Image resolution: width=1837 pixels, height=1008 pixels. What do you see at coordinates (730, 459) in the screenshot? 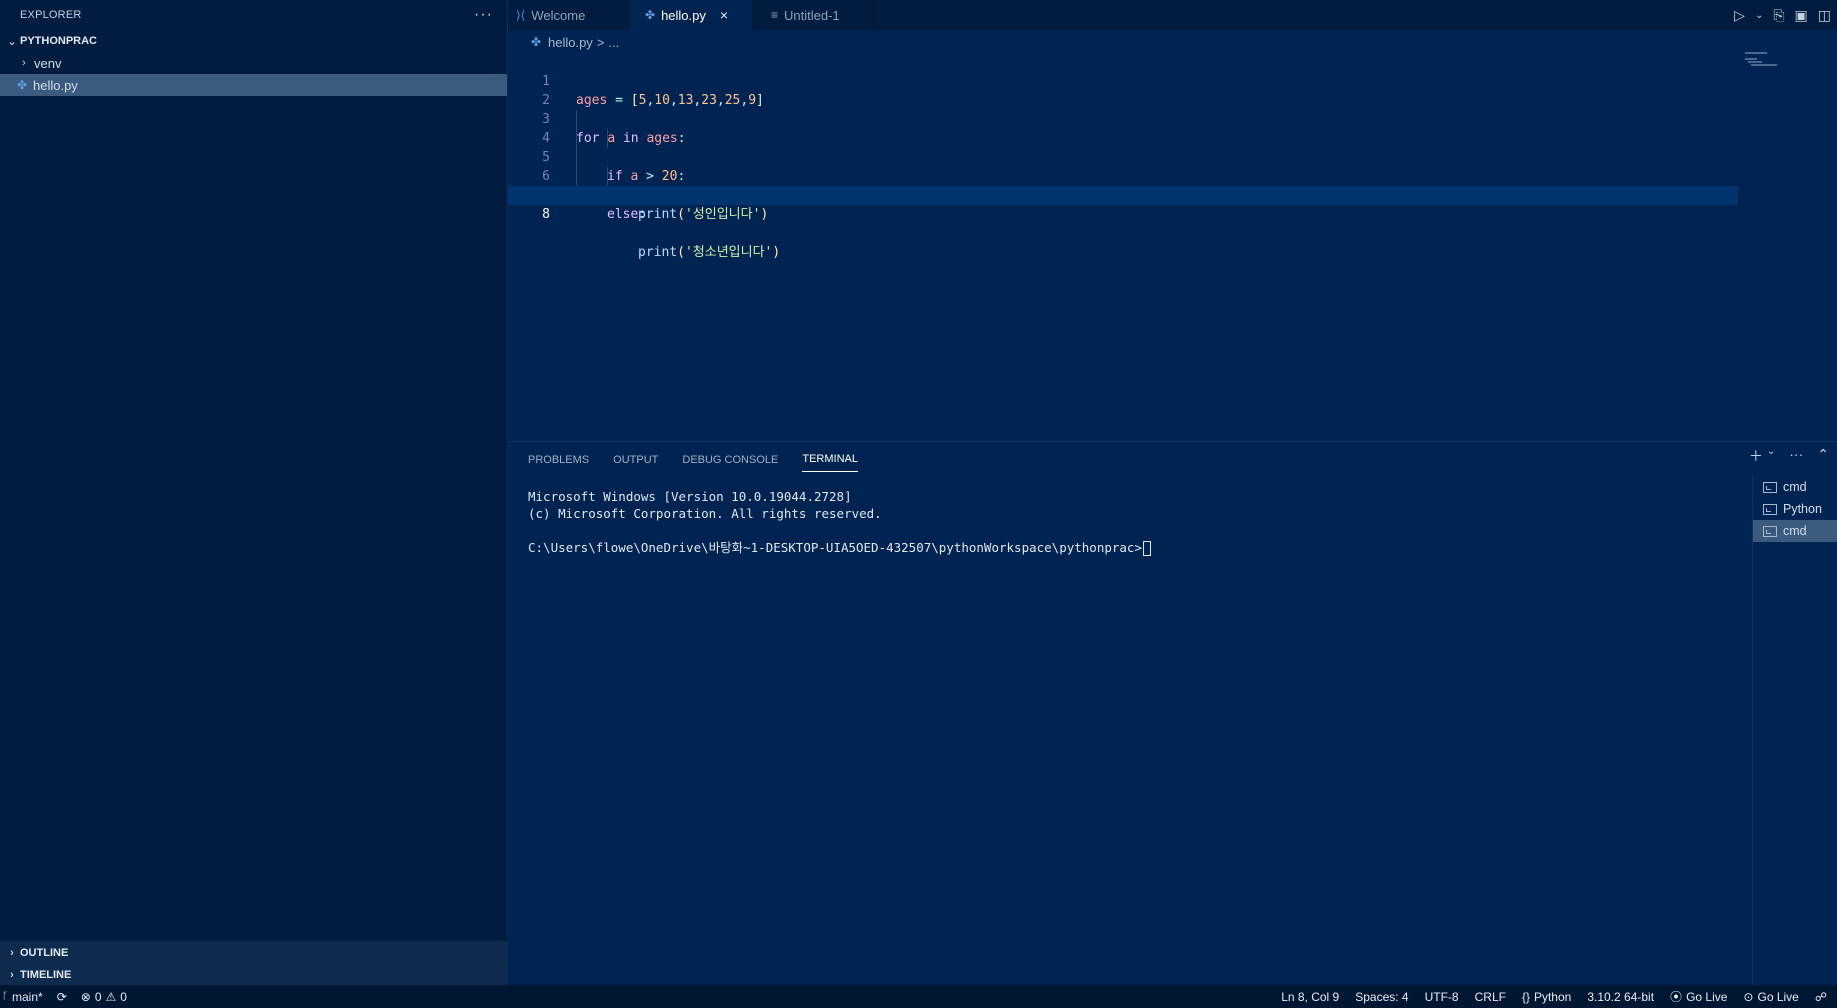
I see `tab-debug-console: DEBUG CONSOLE` at bounding box center [730, 459].